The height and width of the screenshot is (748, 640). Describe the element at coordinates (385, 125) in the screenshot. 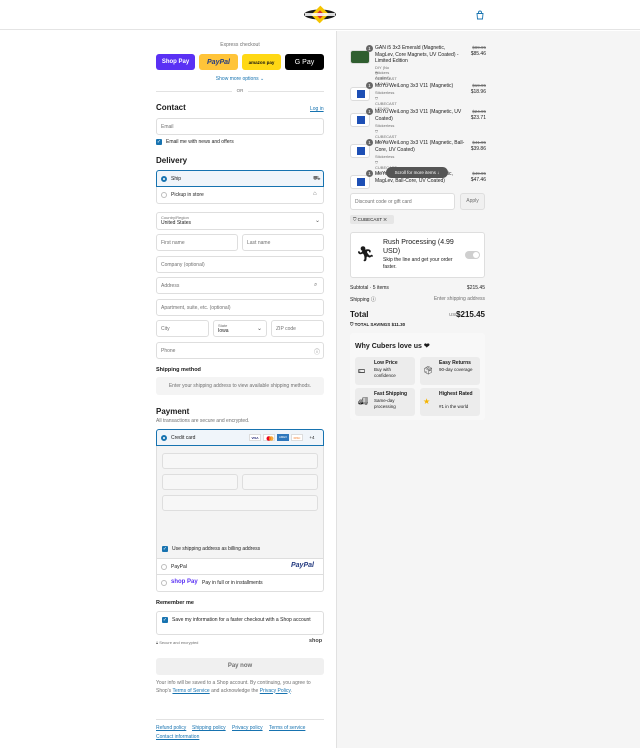

I see `item-variant: Stickerless` at that location.